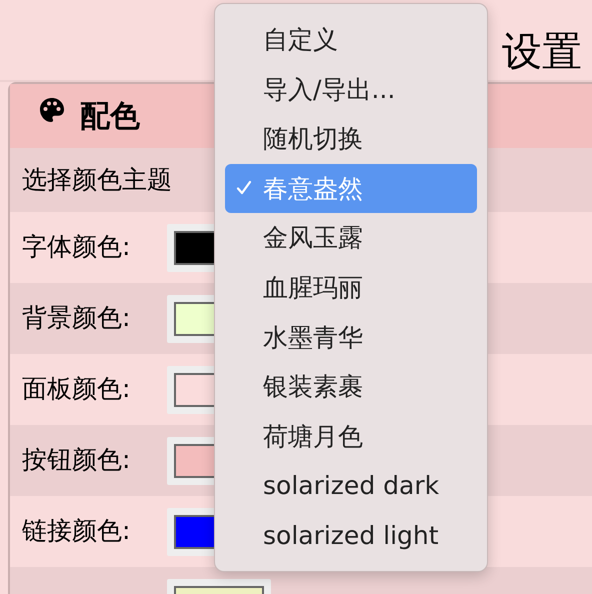 This screenshot has height=594, width=592. I want to click on panel-title: 配色, so click(110, 117).